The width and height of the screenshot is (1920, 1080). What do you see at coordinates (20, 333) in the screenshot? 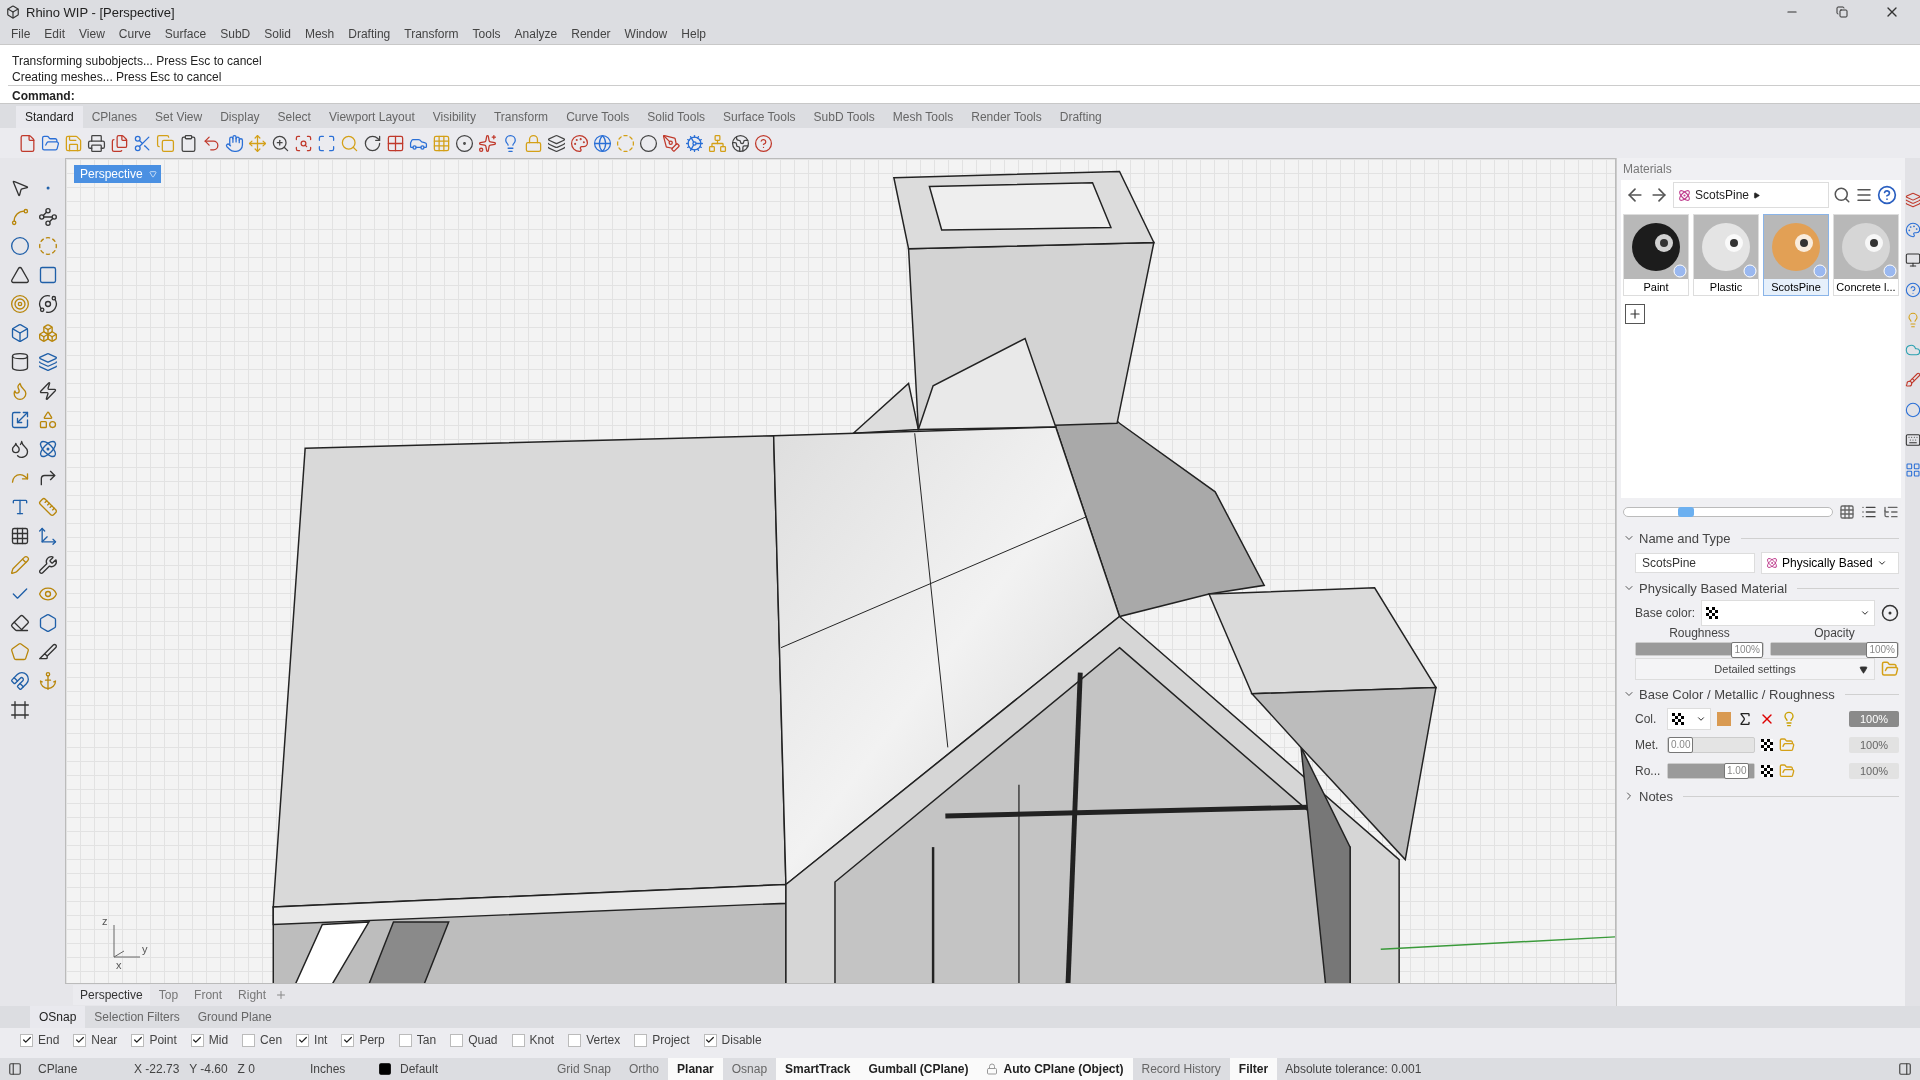
I see `box-icon` at bounding box center [20, 333].